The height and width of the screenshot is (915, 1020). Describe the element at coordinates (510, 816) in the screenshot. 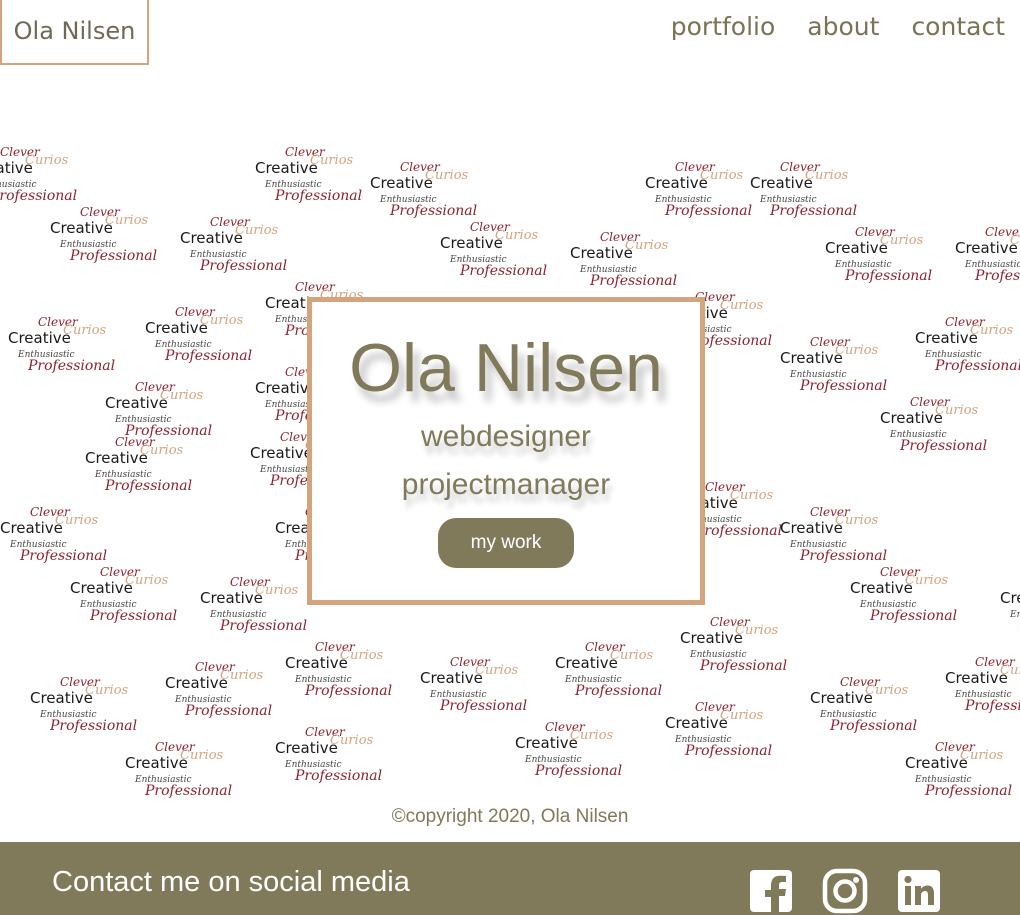

I see `copyright: ©copyright 2020, Ola Nilsen` at that location.